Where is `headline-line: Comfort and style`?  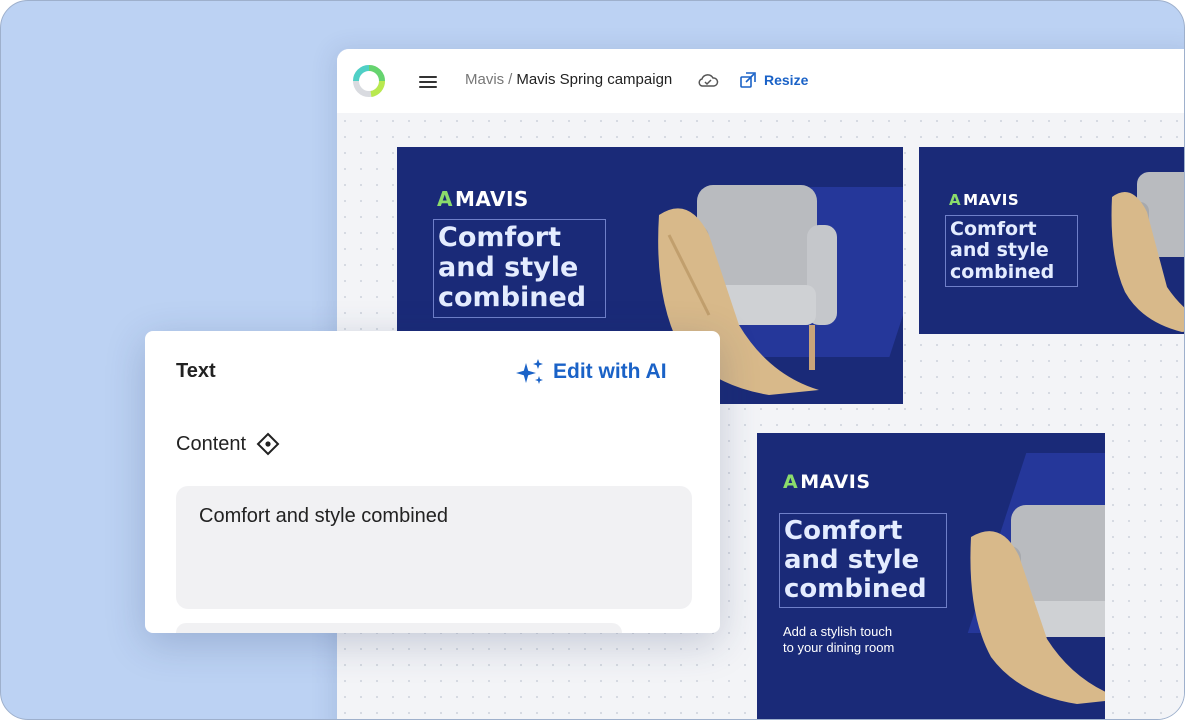
headline-line: Comfort and style is located at coordinates (852, 546).